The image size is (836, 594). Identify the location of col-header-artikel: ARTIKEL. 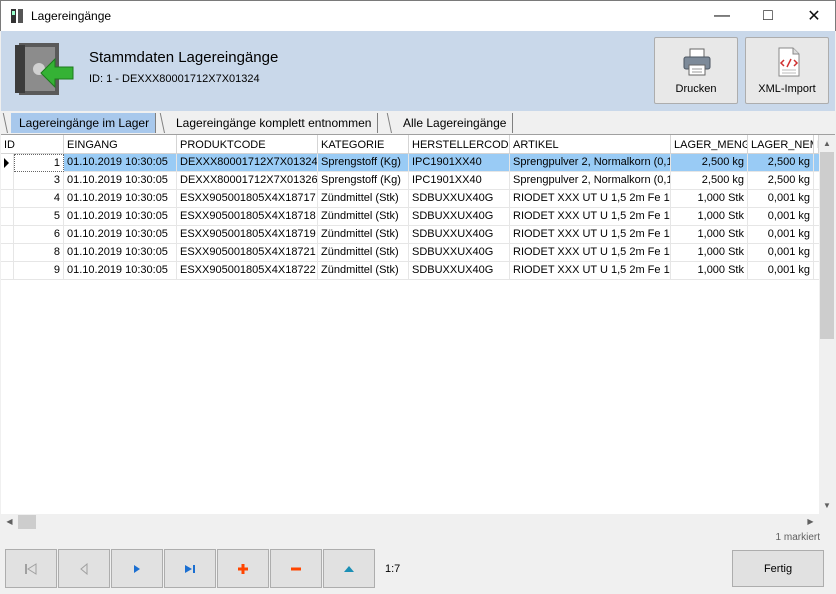
(590, 144).